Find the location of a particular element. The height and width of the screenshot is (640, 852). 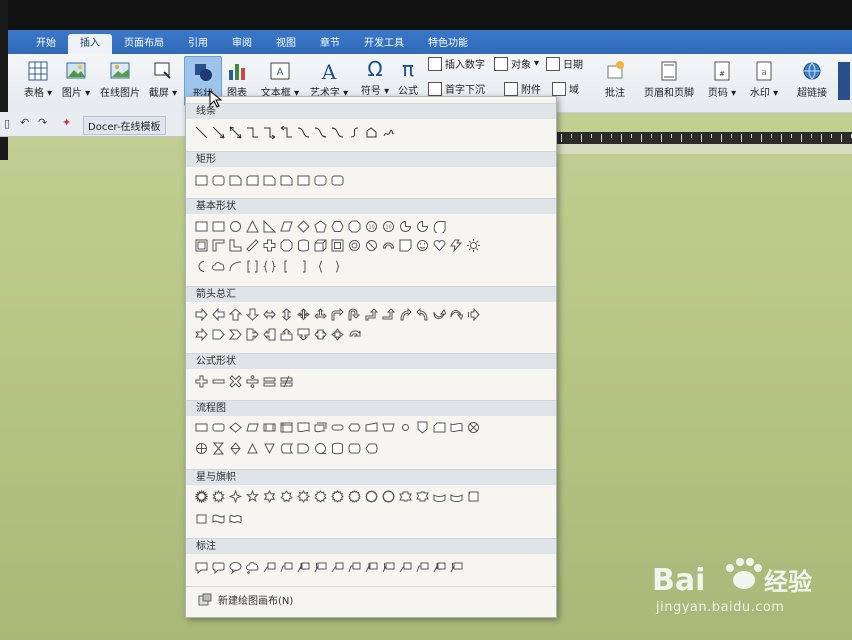

tab-page-layout: 页面布局 is located at coordinates (144, 44).